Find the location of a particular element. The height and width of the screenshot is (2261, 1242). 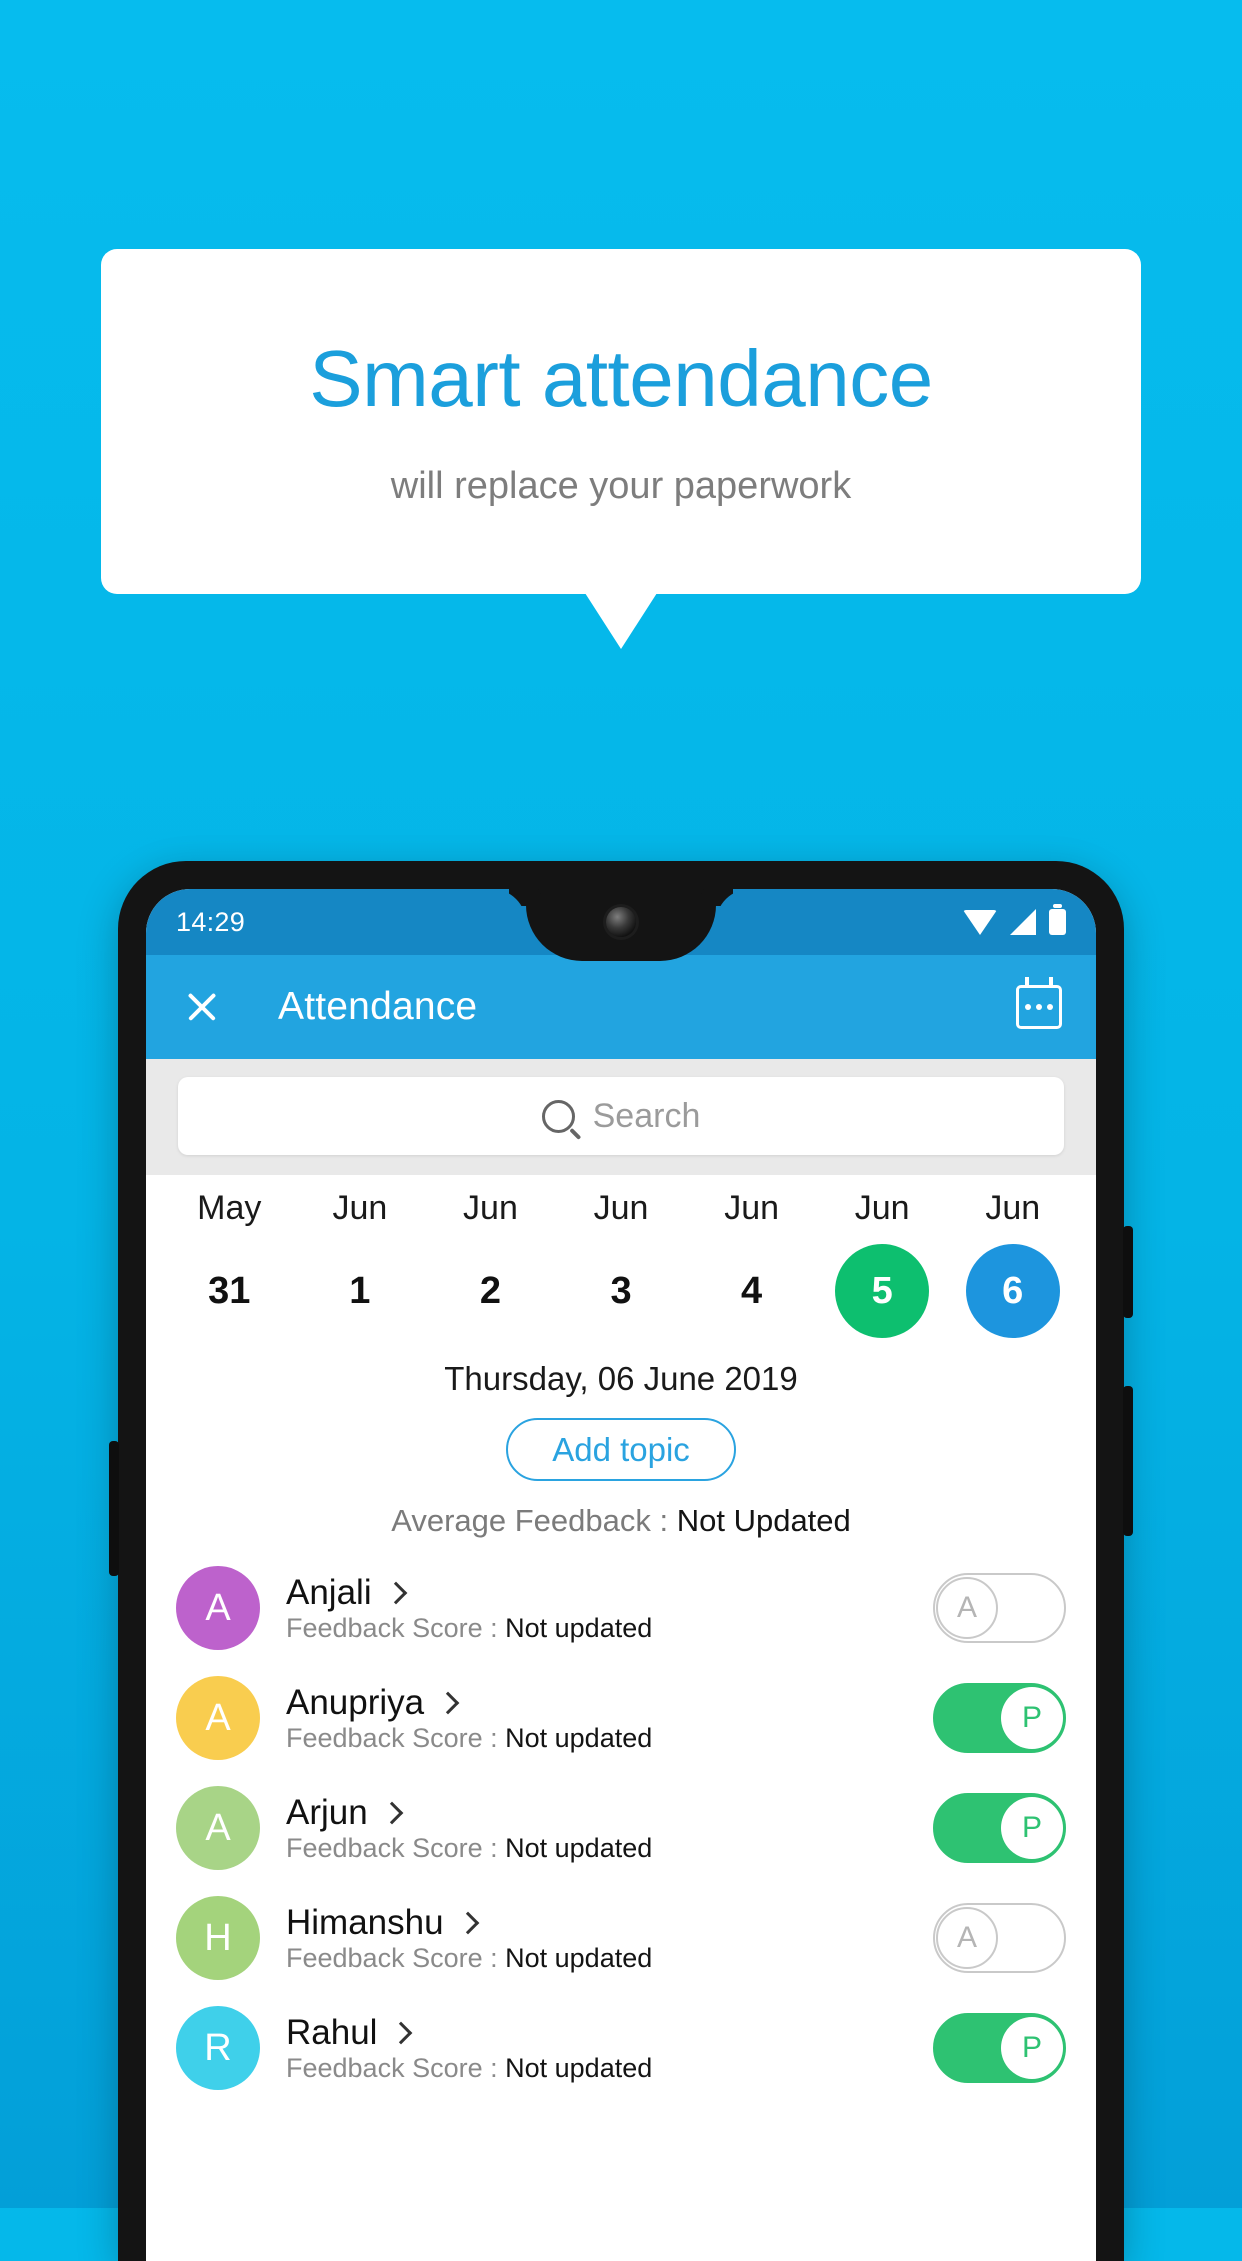

calendar-day: Jun 4 is located at coordinates (751, 1263).